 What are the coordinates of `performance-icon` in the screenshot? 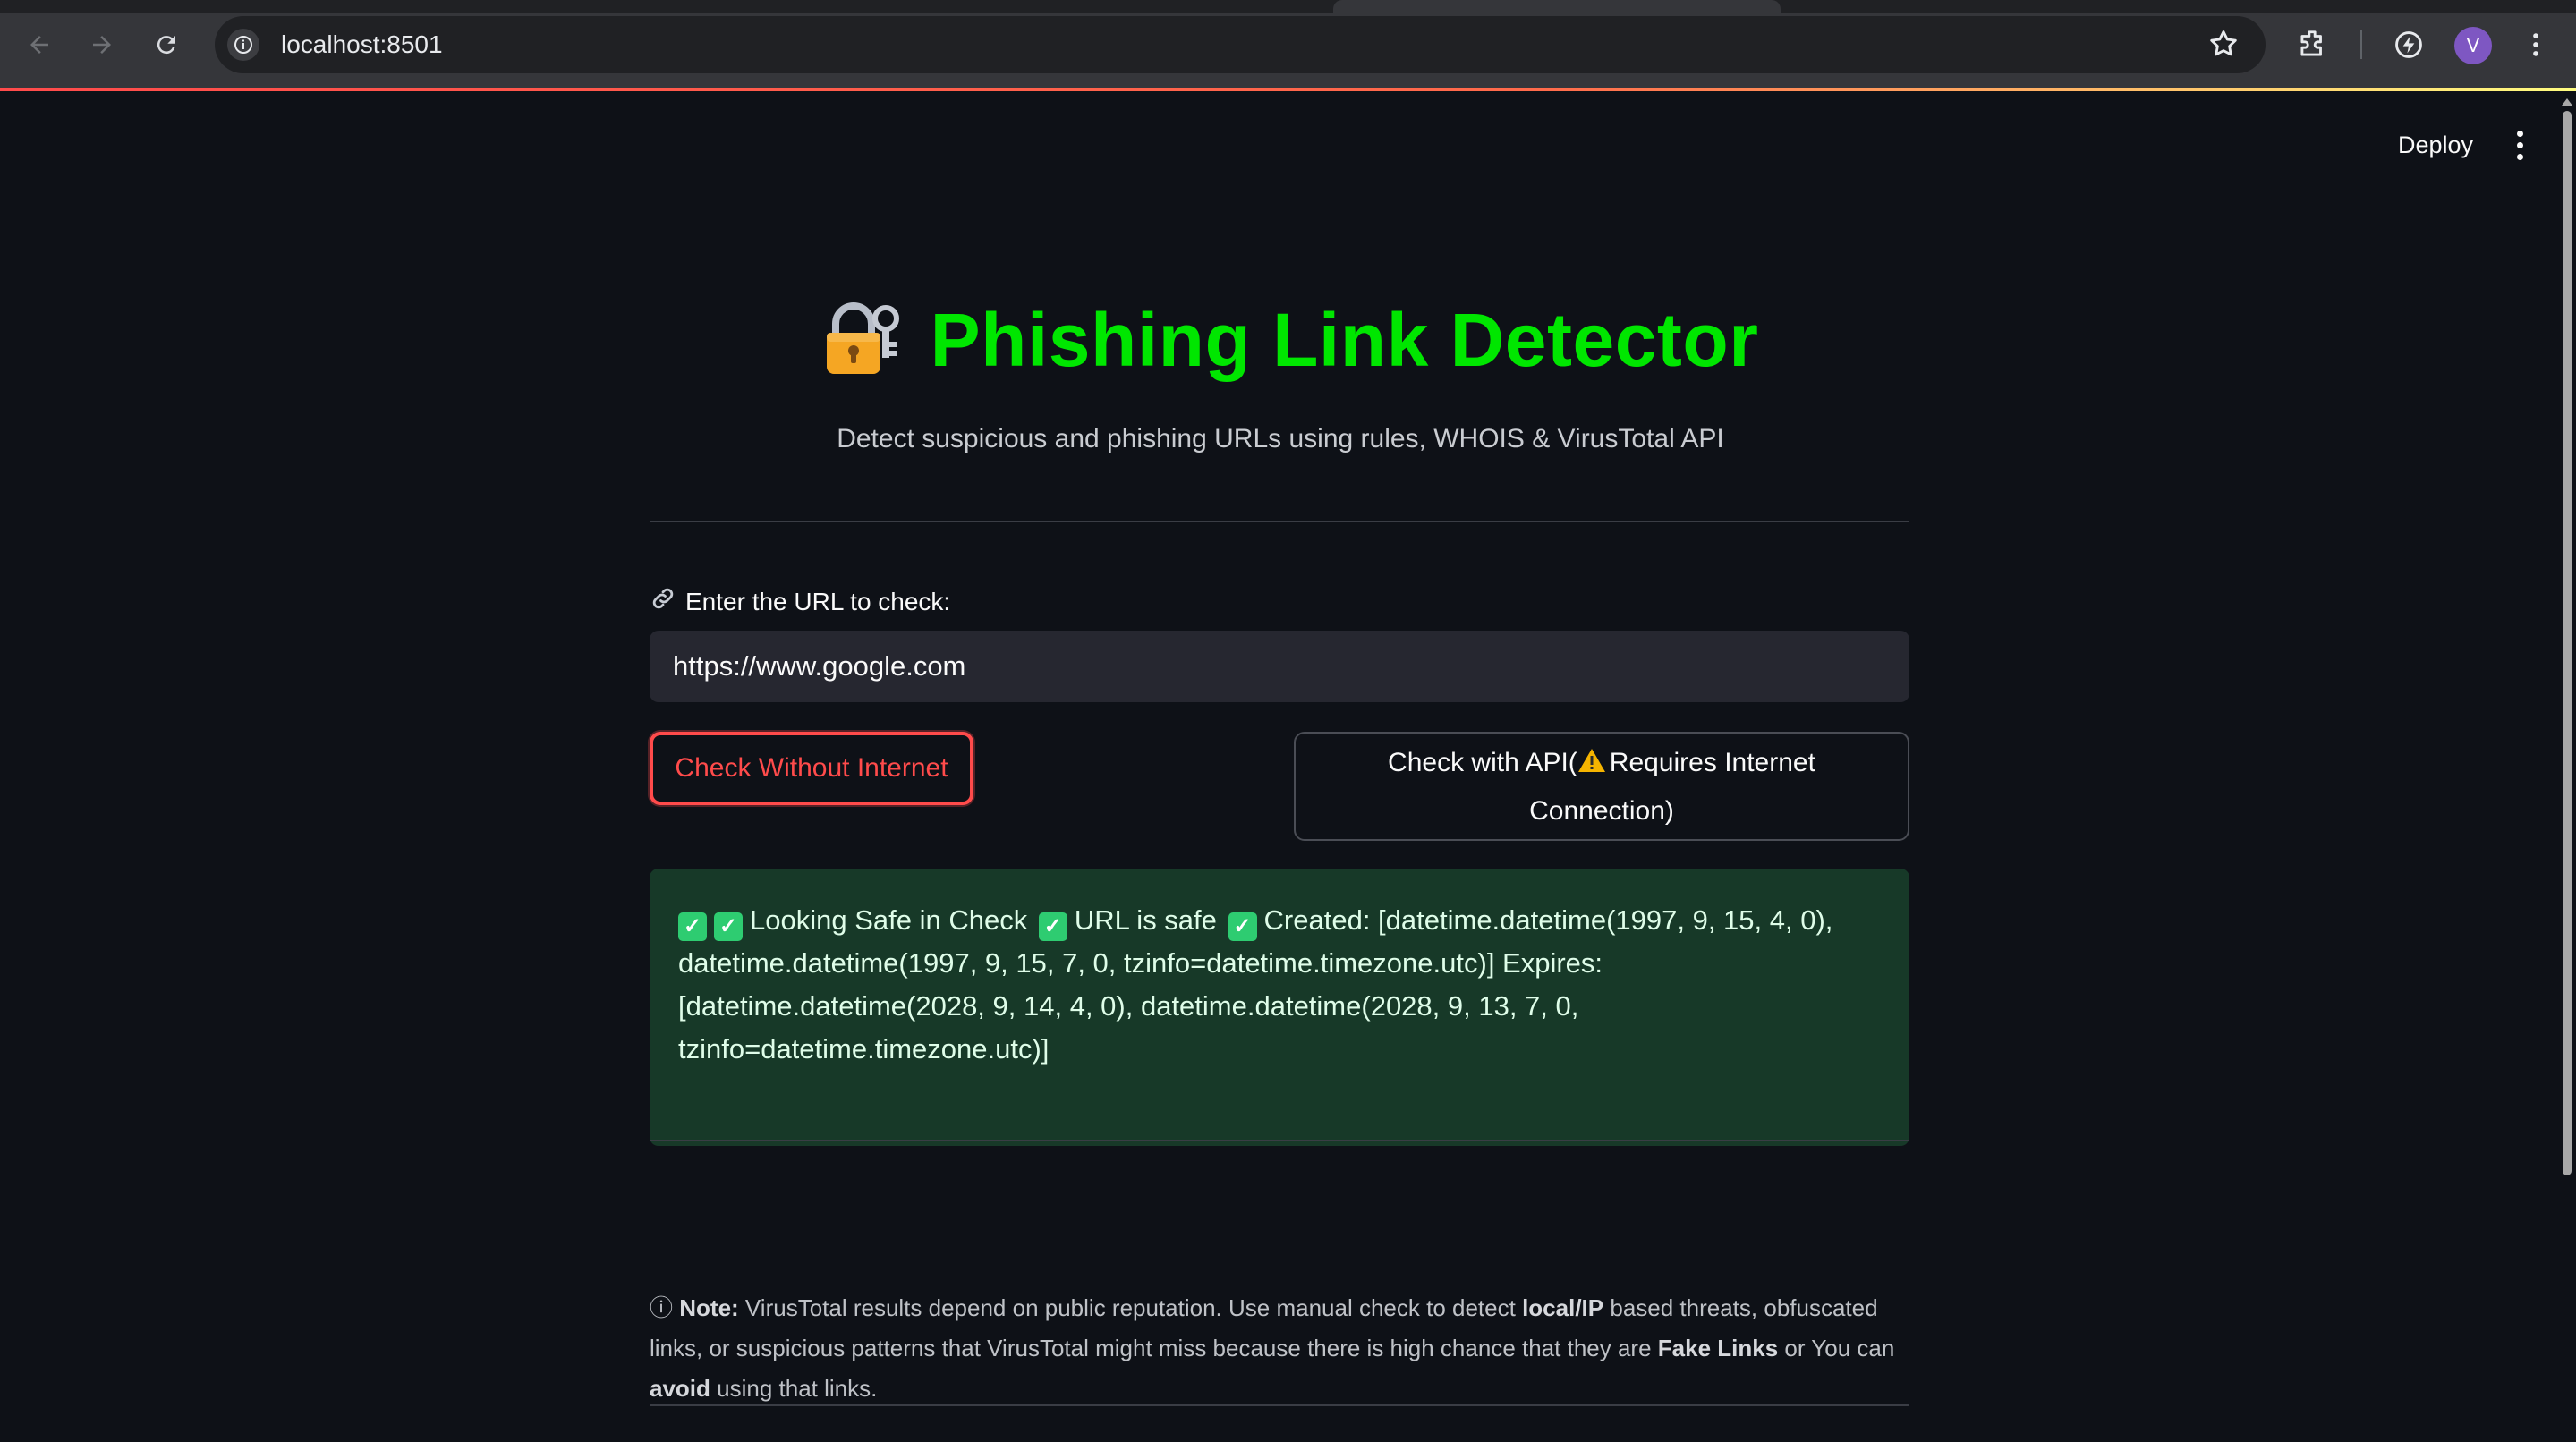 It's located at (2408, 44).